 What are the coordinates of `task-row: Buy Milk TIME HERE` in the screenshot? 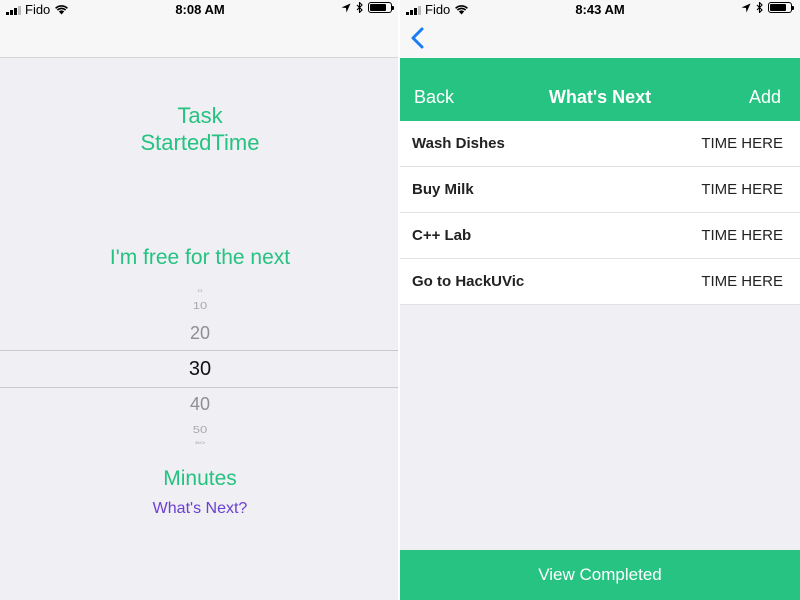 It's located at (600, 190).